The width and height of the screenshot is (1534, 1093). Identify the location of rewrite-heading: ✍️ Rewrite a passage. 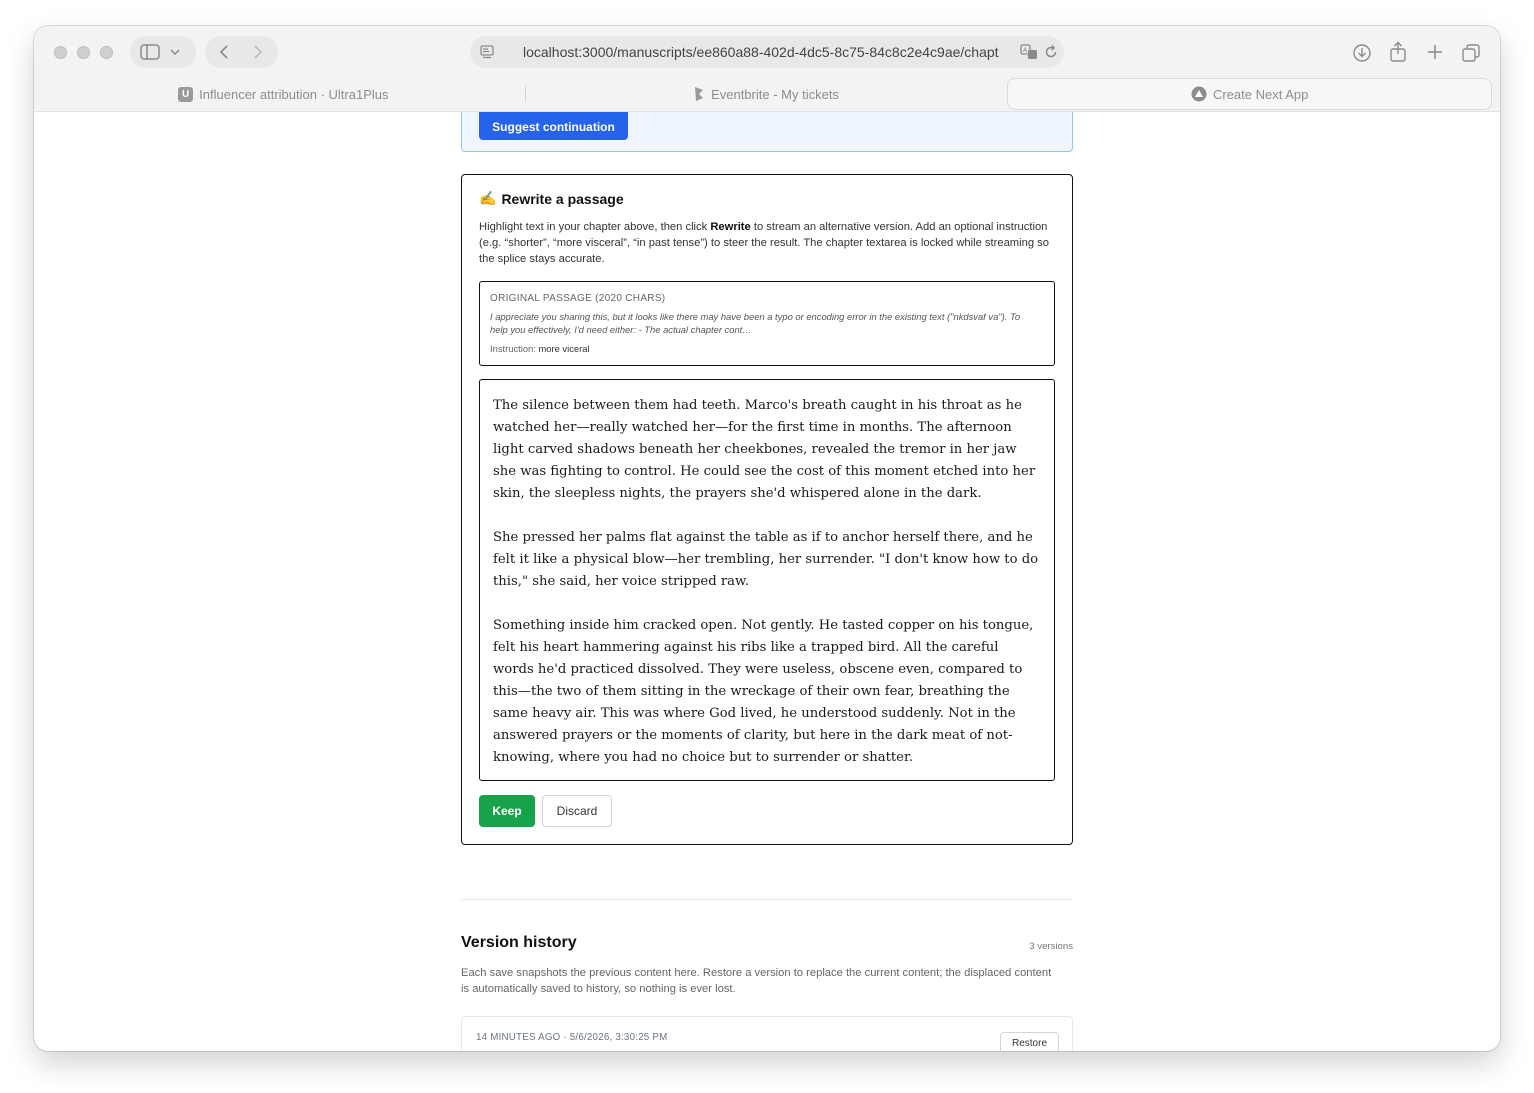
(551, 198).